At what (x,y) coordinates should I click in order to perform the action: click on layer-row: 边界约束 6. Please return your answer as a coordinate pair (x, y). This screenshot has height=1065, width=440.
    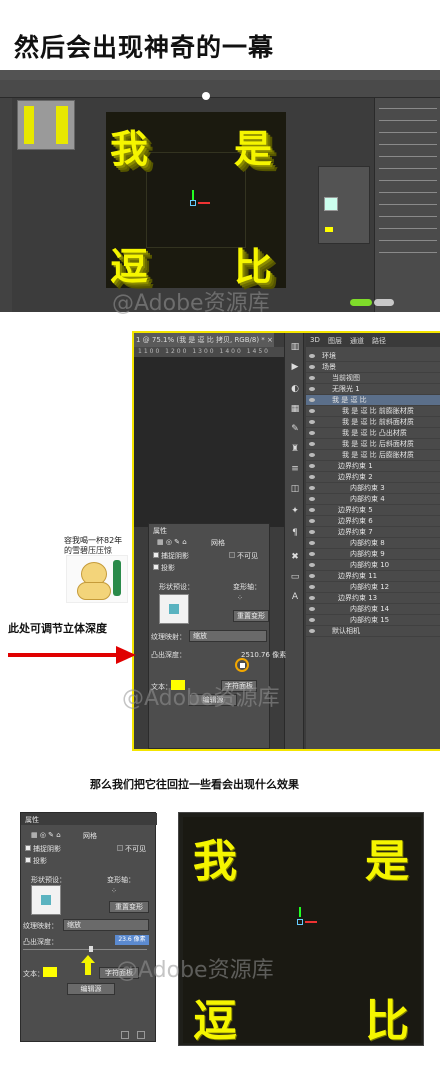
    Looking at the image, I should click on (373, 521).